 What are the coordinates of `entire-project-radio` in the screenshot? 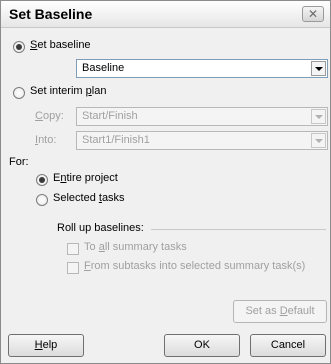 It's located at (42, 180).